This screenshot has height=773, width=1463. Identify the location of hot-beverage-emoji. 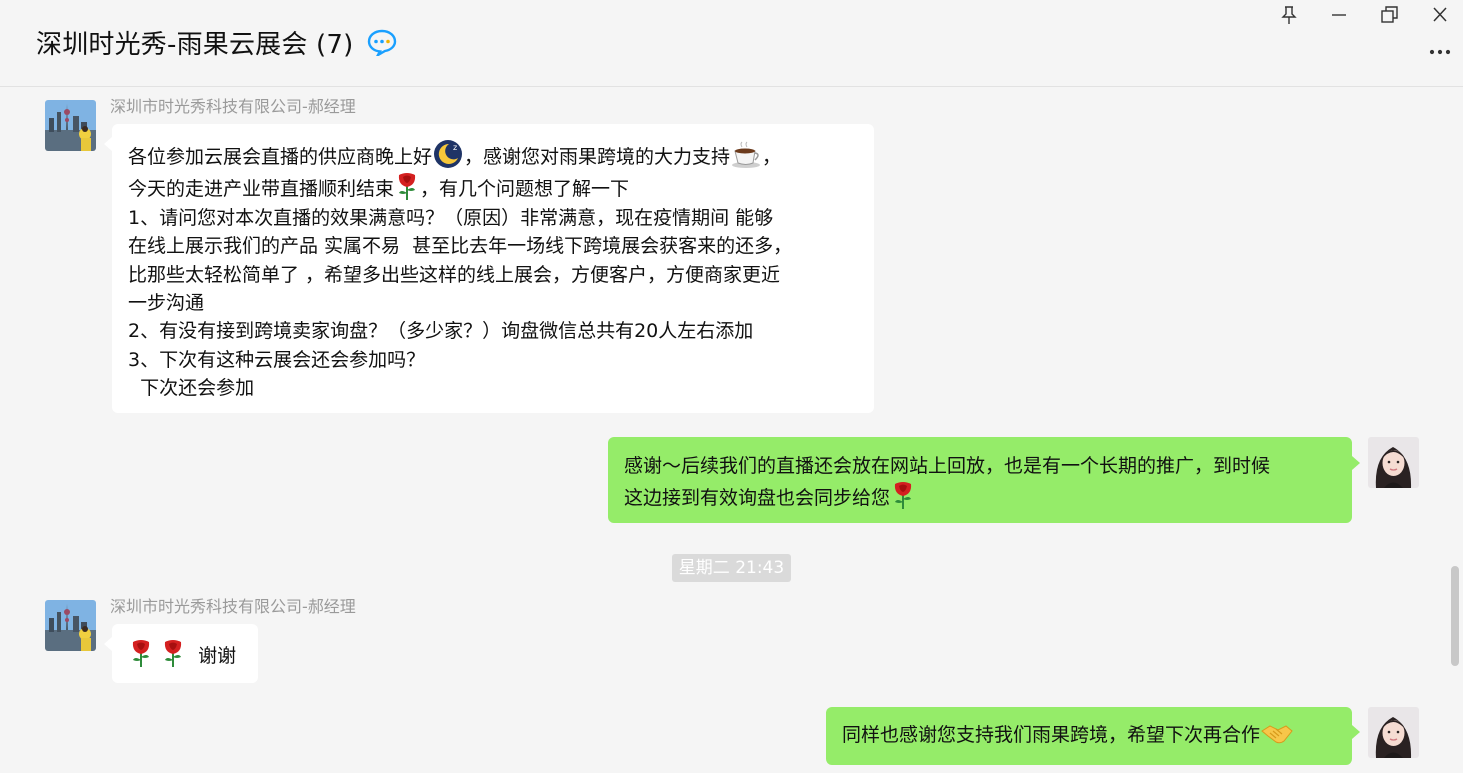
(746, 154).